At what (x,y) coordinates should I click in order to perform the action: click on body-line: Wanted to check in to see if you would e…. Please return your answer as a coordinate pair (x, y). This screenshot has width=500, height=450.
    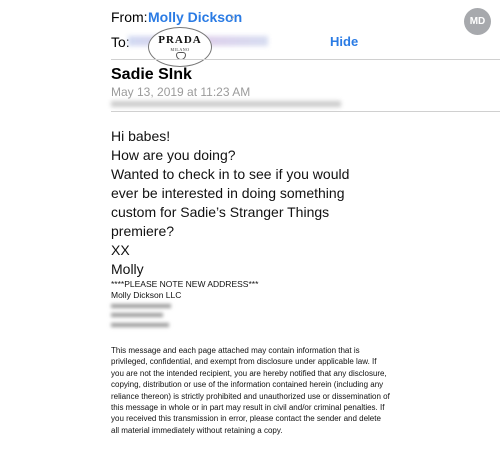
    Looking at the image, I should click on (230, 202).